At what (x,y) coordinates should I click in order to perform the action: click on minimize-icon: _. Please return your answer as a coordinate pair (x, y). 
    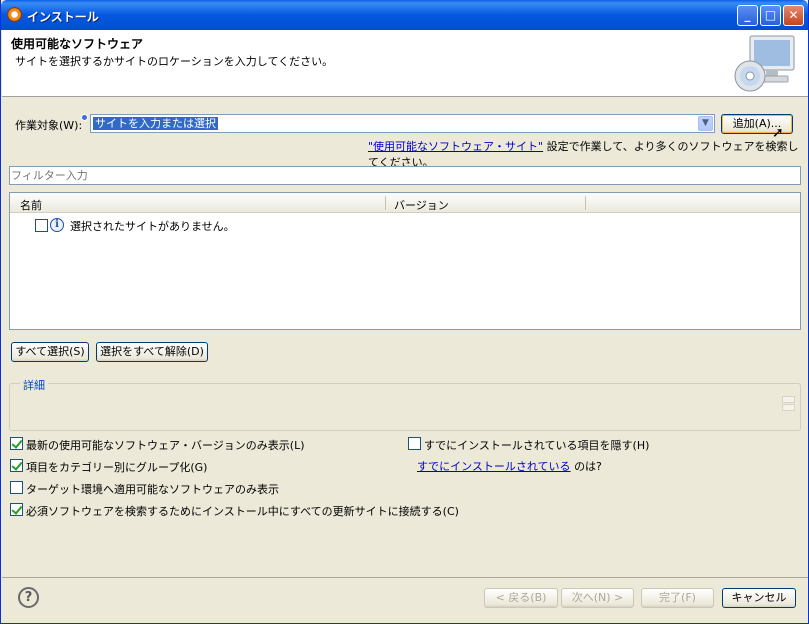
    Looking at the image, I should click on (747, 15).